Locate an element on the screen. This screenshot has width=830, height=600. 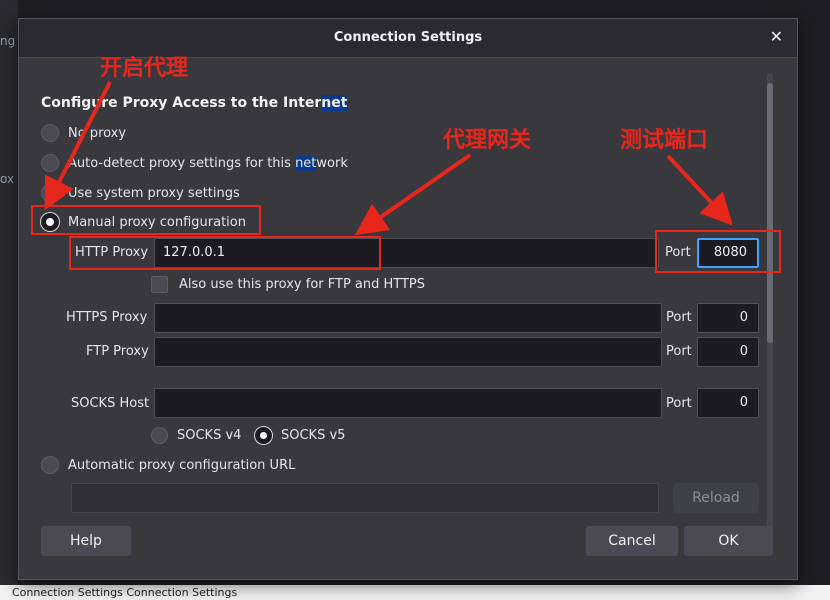
arrow-test-port is located at coordinates (699, 190).